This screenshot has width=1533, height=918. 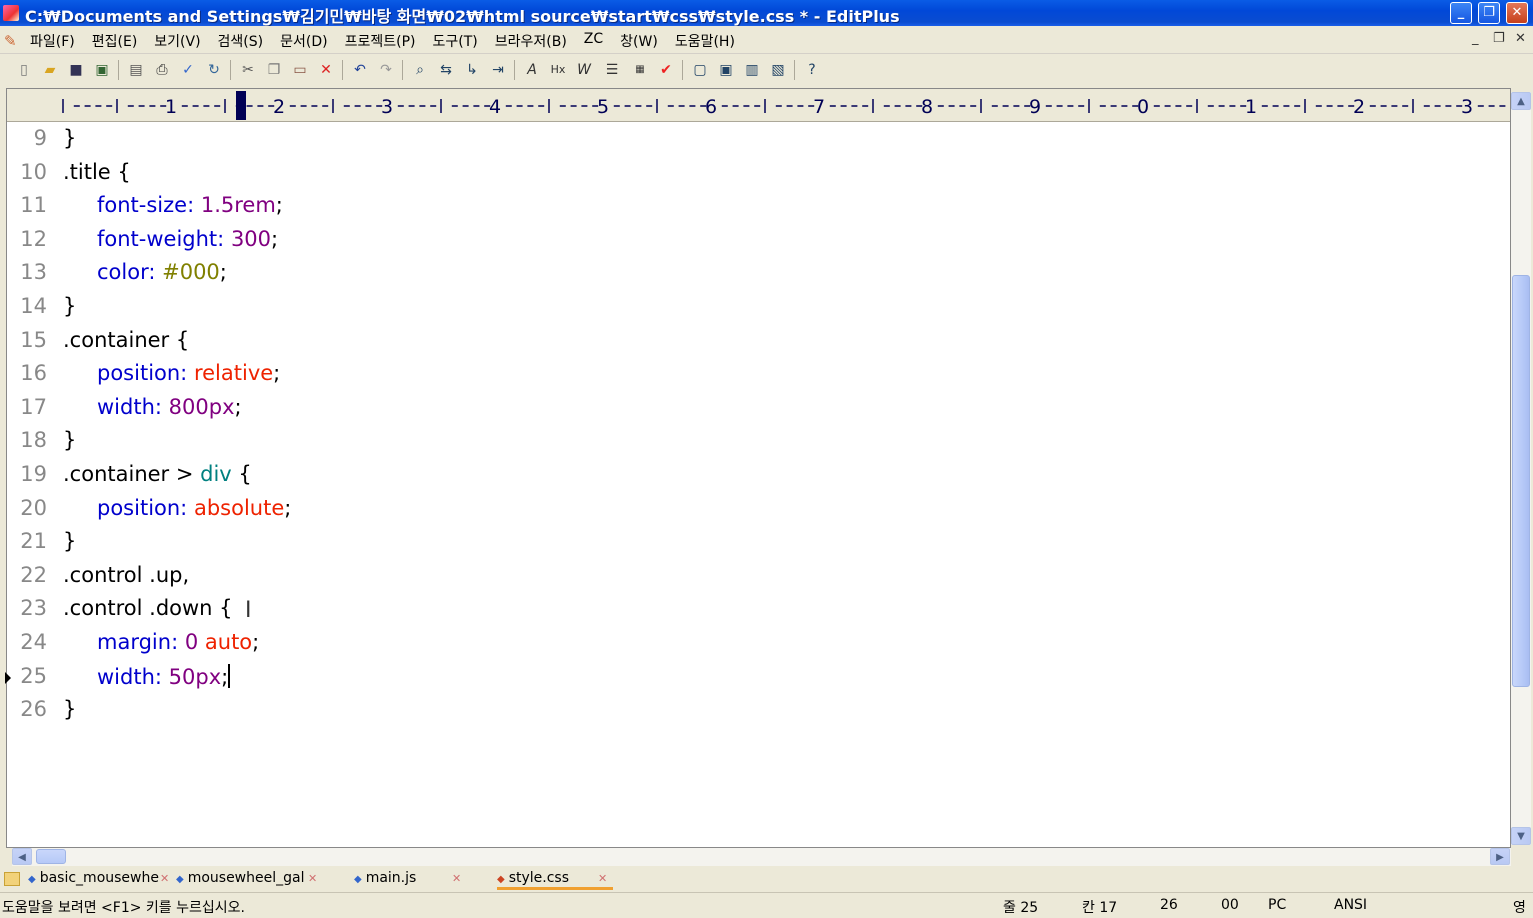 I want to click on spellcheck-icon: ✓, so click(x=188, y=70).